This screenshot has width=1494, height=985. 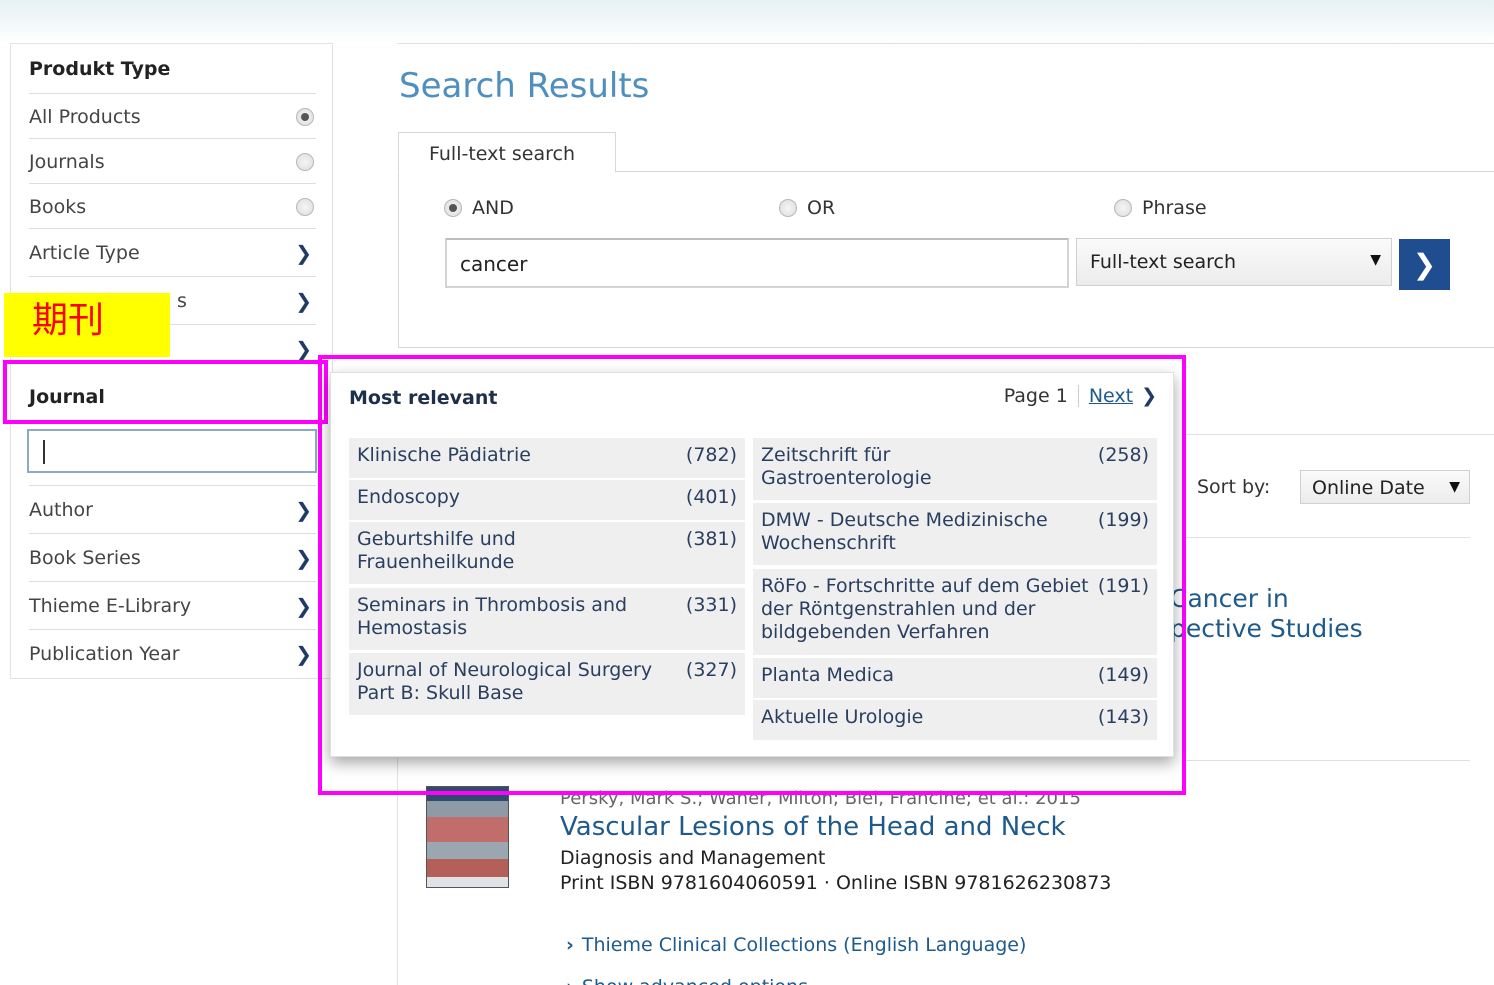 What do you see at coordinates (44, 452) in the screenshot?
I see `text-caret` at bounding box center [44, 452].